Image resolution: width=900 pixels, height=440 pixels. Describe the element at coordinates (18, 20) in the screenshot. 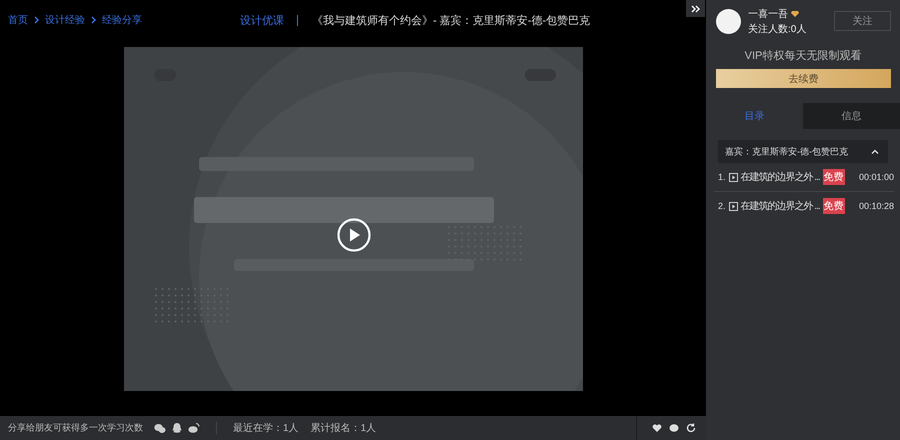

I see `breadcrumb-link: 首页` at that location.